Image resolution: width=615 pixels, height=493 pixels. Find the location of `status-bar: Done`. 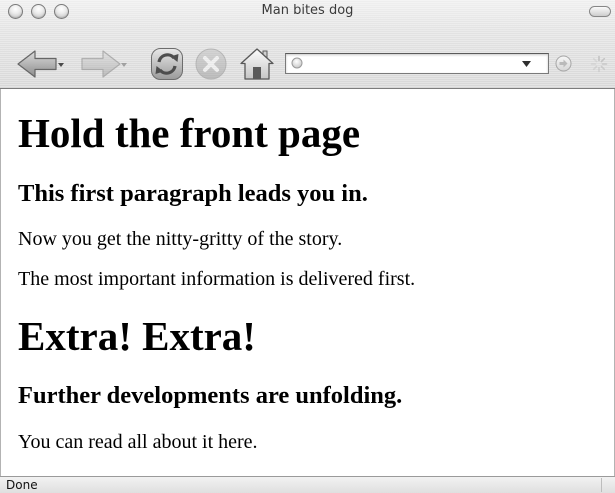

status-bar: Done is located at coordinates (307, 484).